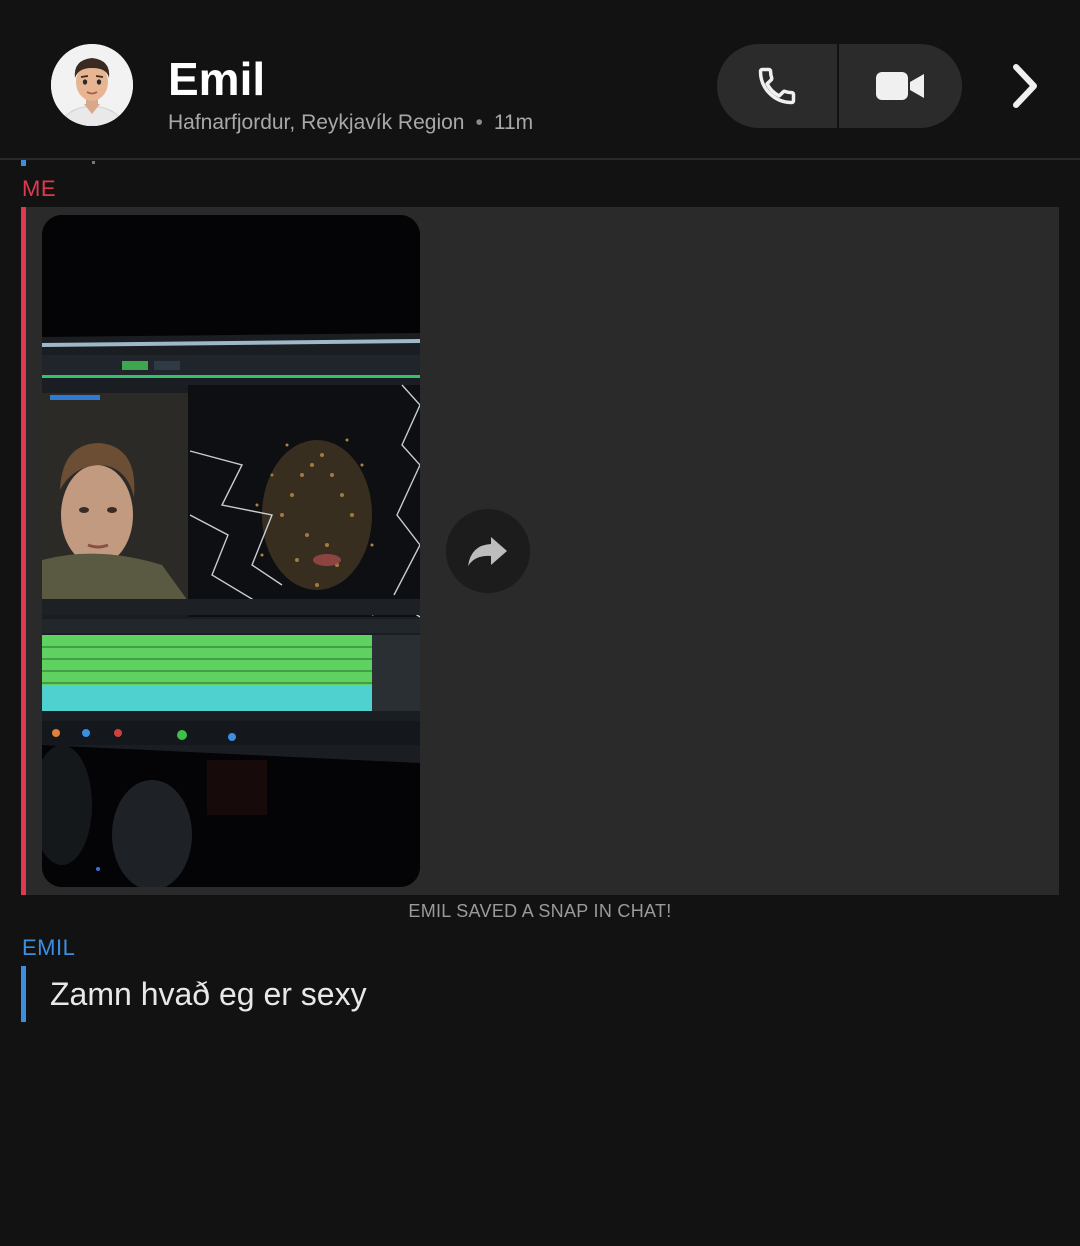 The image size is (1080, 1246). I want to click on forward-snap-button, so click(488, 551).